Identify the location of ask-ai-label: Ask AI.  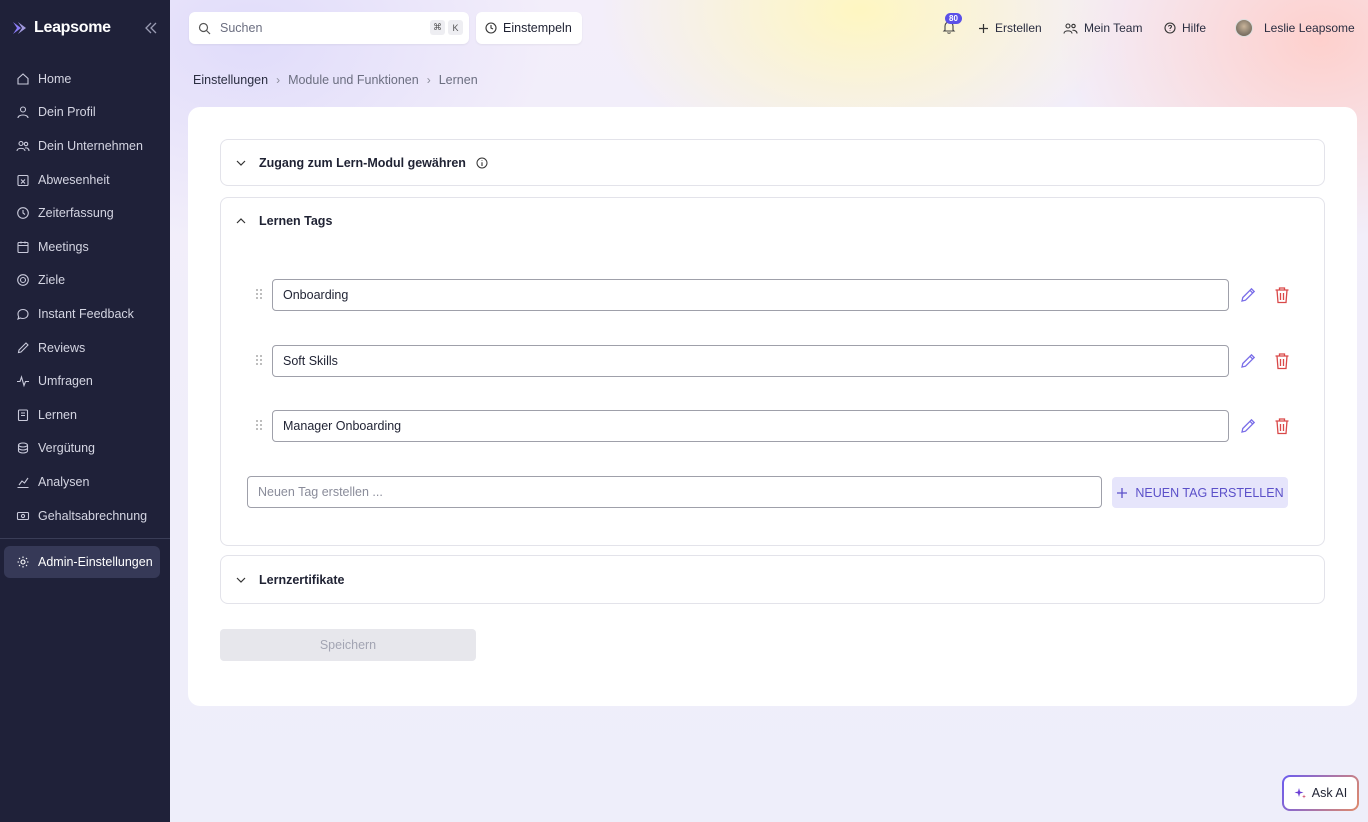
(1329, 793).